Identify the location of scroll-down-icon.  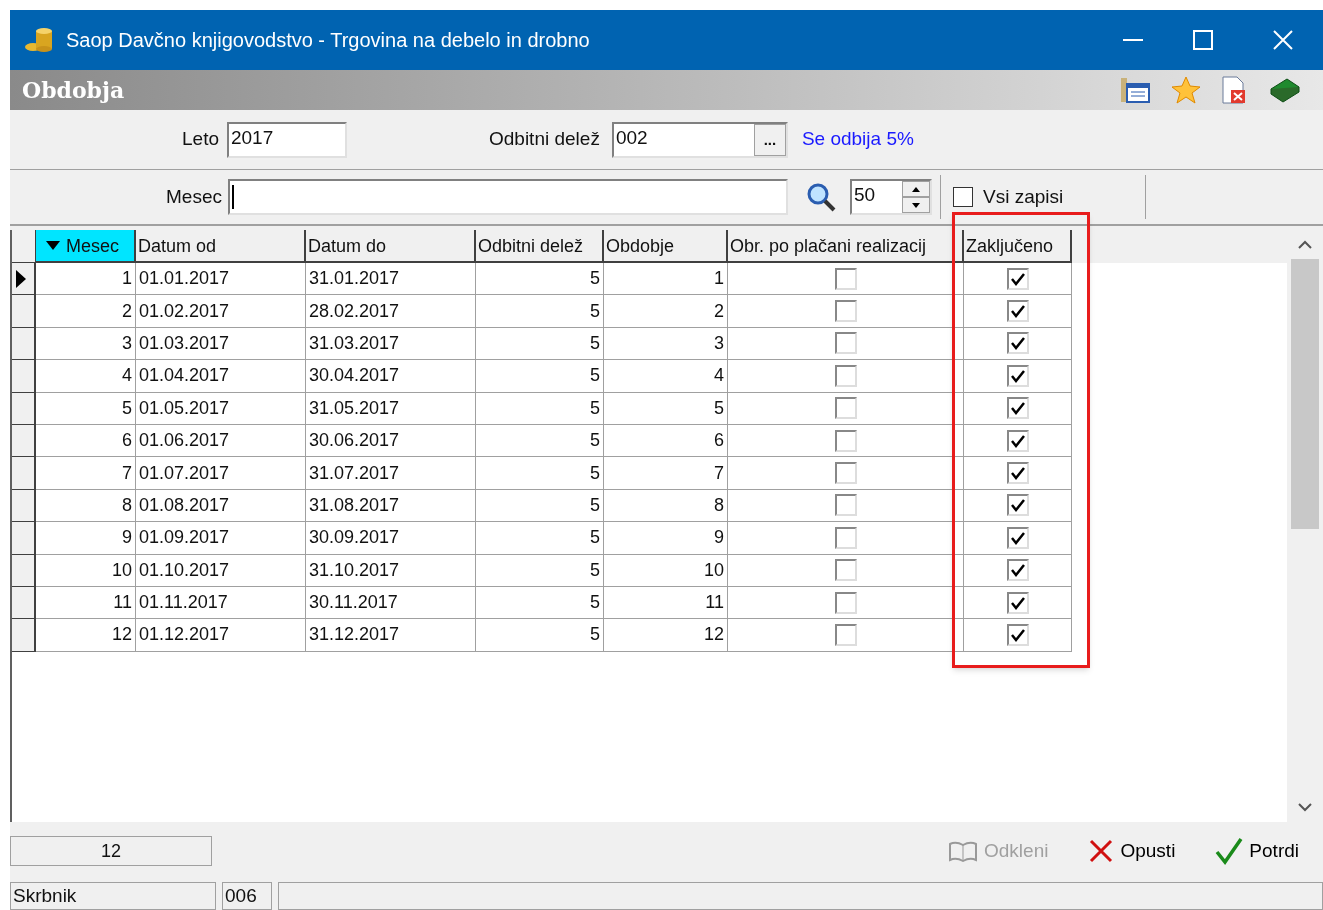
(1305, 807).